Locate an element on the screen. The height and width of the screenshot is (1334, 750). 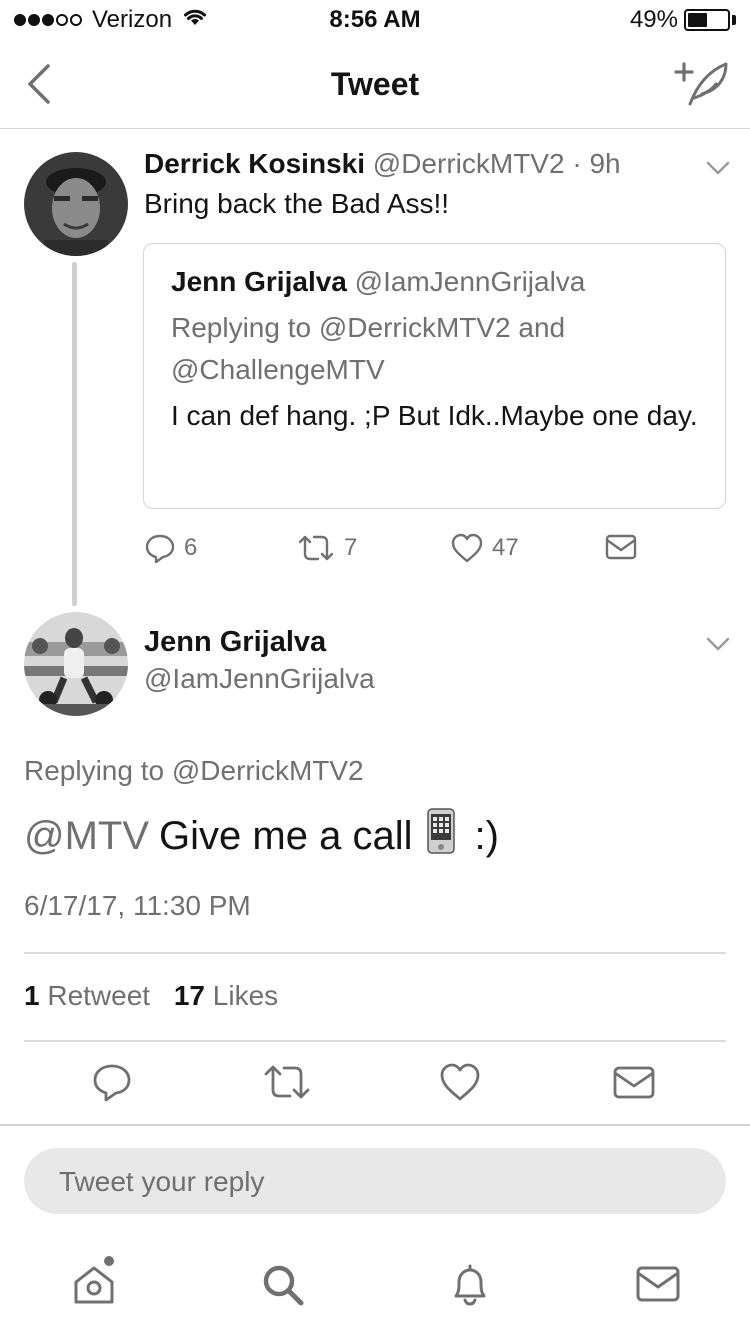
tab-bar is located at coordinates (375, 1292).